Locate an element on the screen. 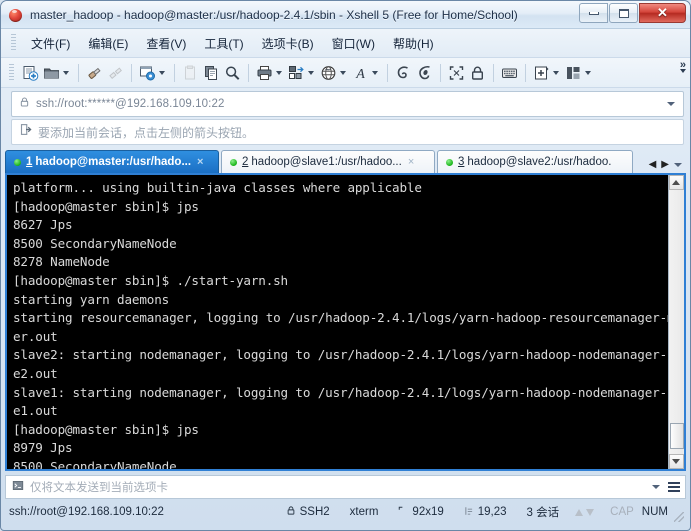 The image size is (691, 531). address-input: ssh://root:******@192.168.109.10:22 is located at coordinates (130, 104).